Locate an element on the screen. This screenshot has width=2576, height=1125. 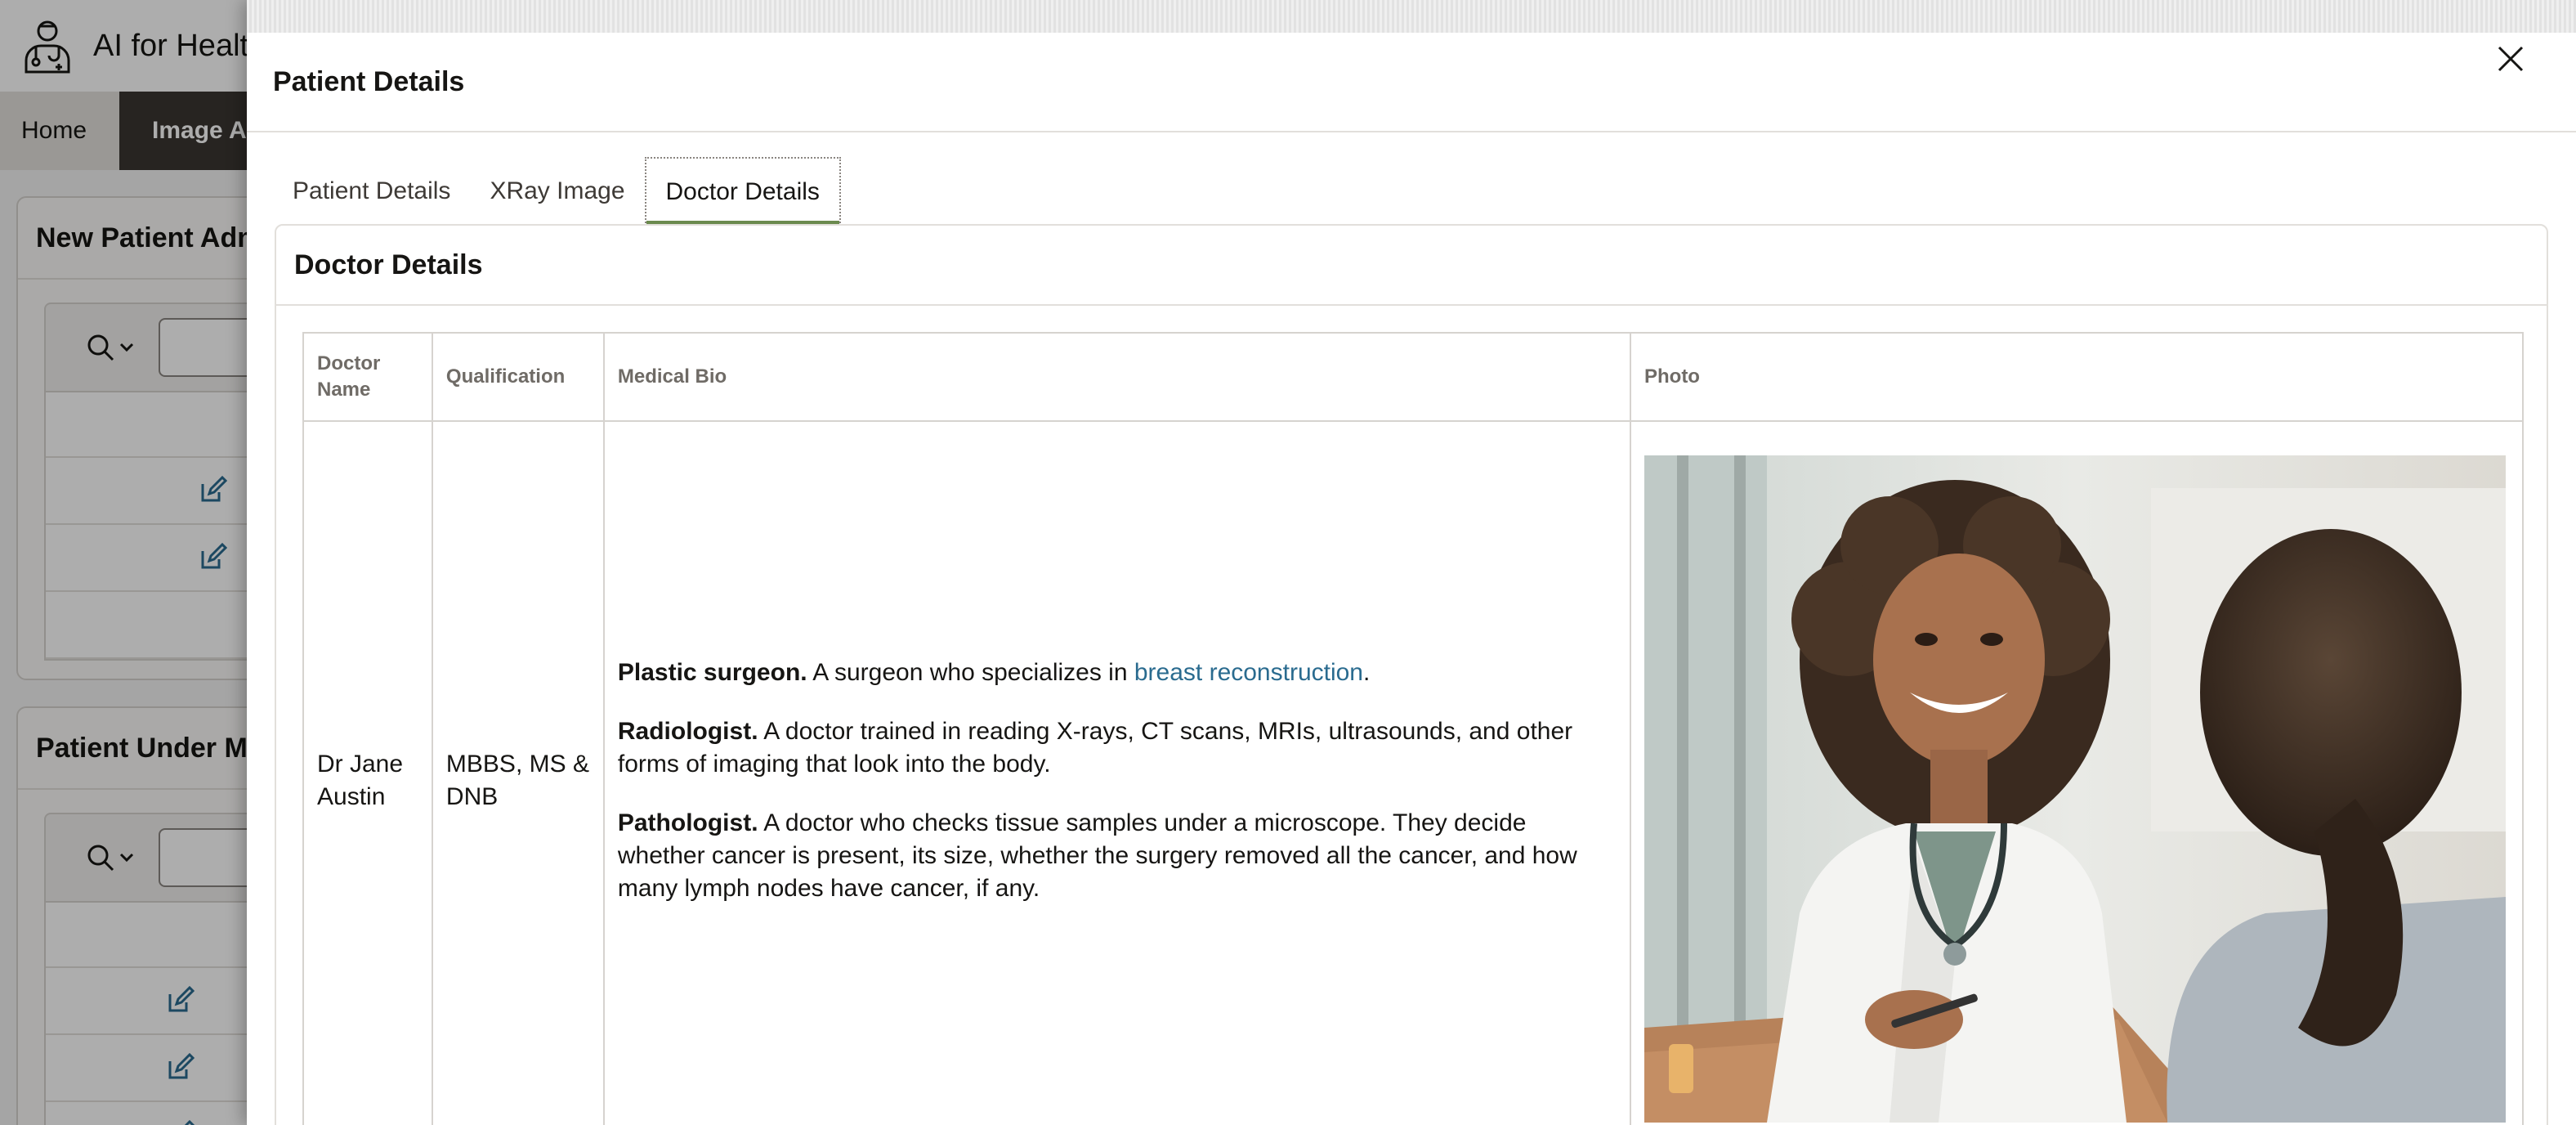
column-header-doctor-name: Doctor Name is located at coordinates (367, 377).